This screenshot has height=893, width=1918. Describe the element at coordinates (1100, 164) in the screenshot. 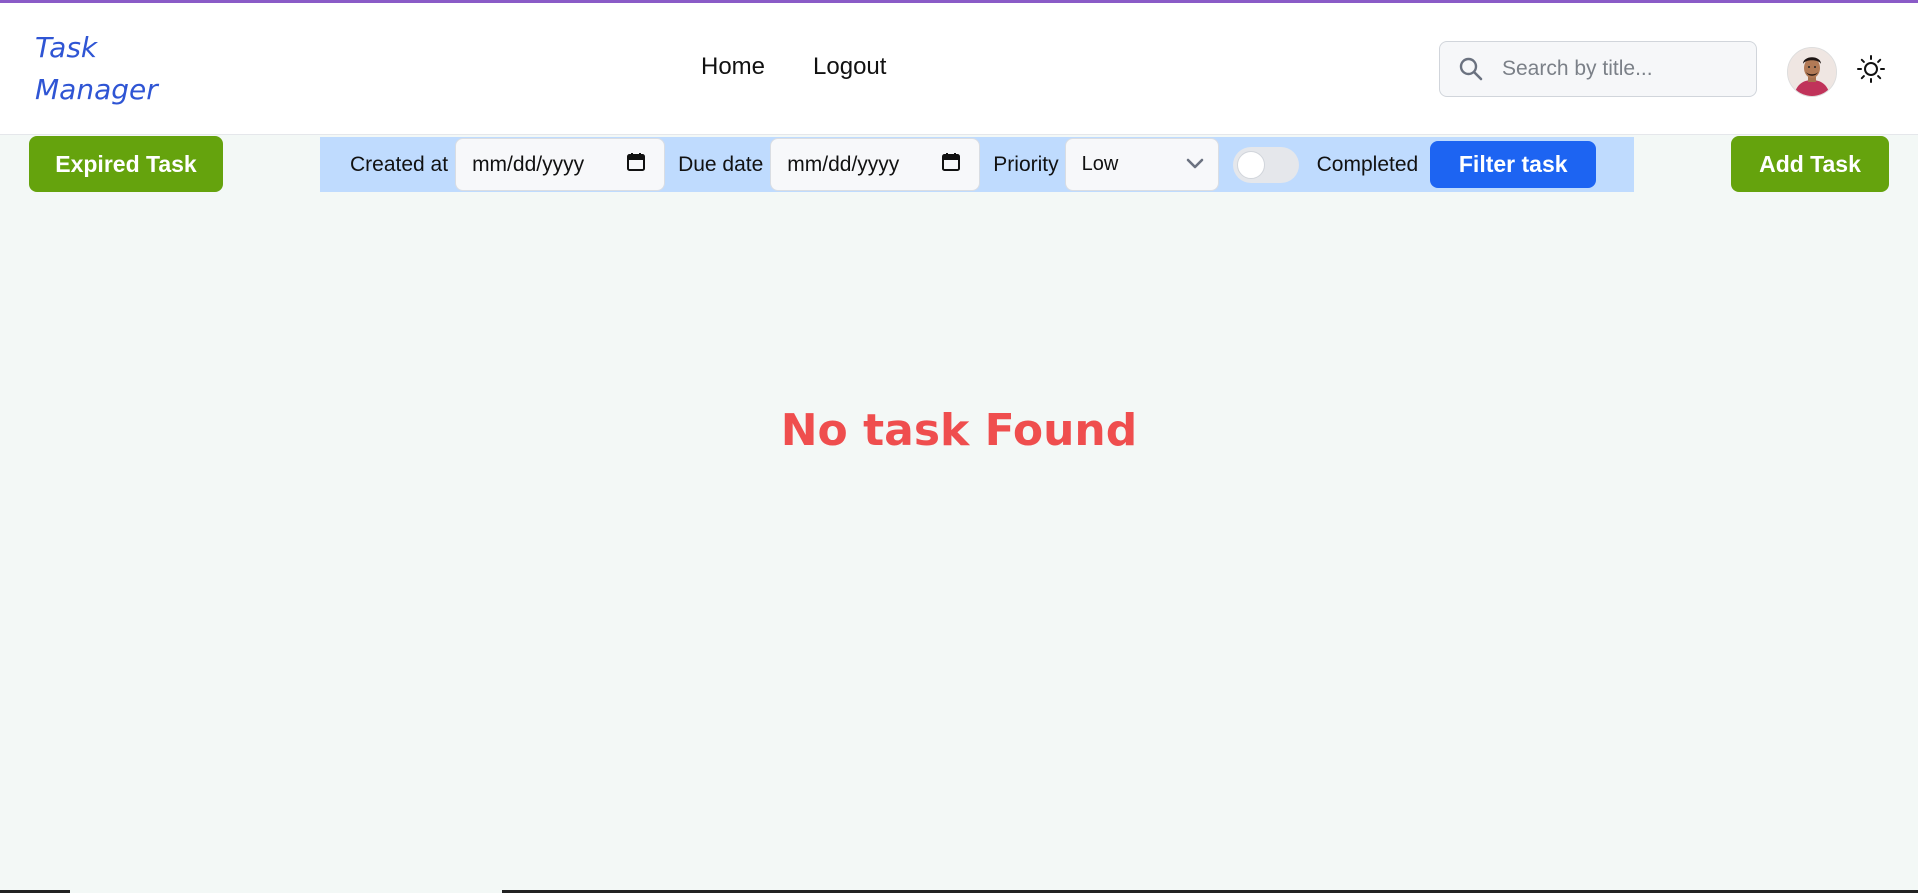

I see `priority-value: Low` at that location.